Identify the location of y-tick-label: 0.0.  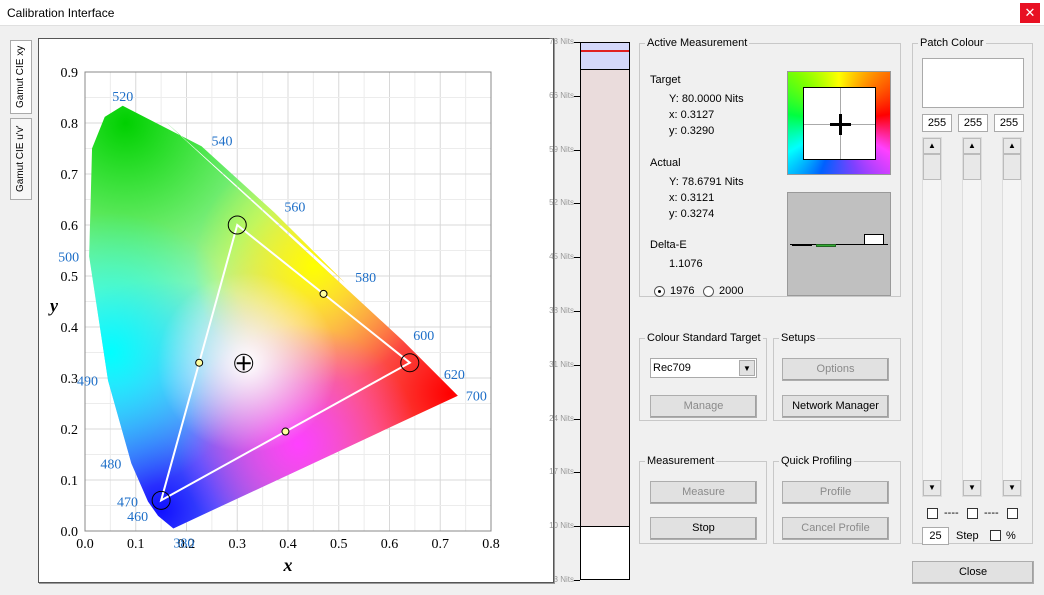
(70, 532).